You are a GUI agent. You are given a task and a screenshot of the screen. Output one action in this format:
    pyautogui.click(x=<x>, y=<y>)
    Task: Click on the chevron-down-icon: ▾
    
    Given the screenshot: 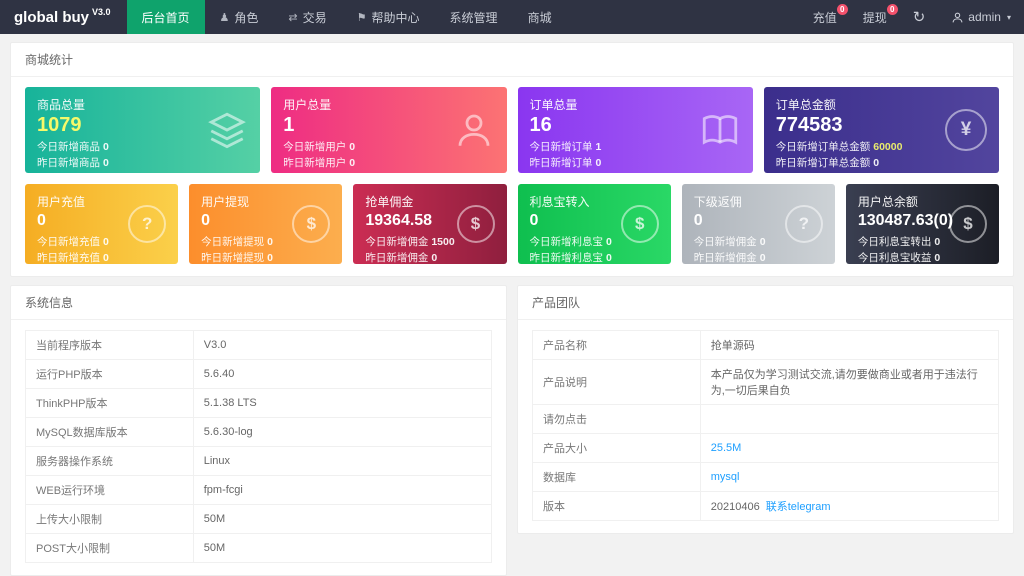 What is the action you would take?
    pyautogui.click(x=1008, y=17)
    